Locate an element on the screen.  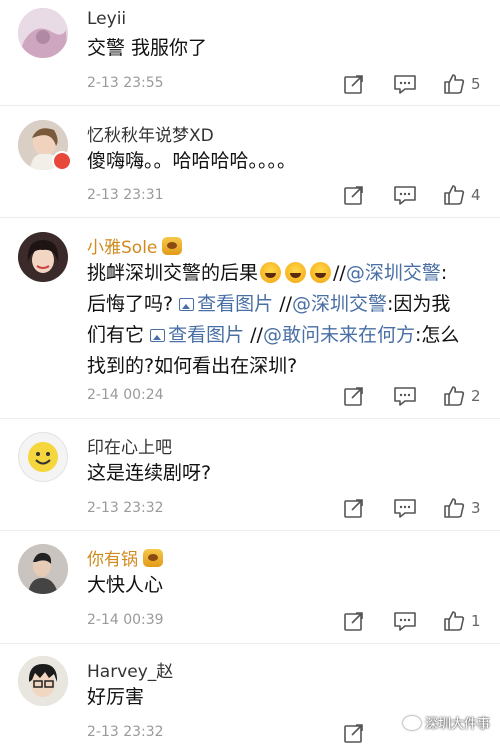
comment-text: 傻嗨嗨。。哈哈哈哈。。。。 is located at coordinates (192, 161).